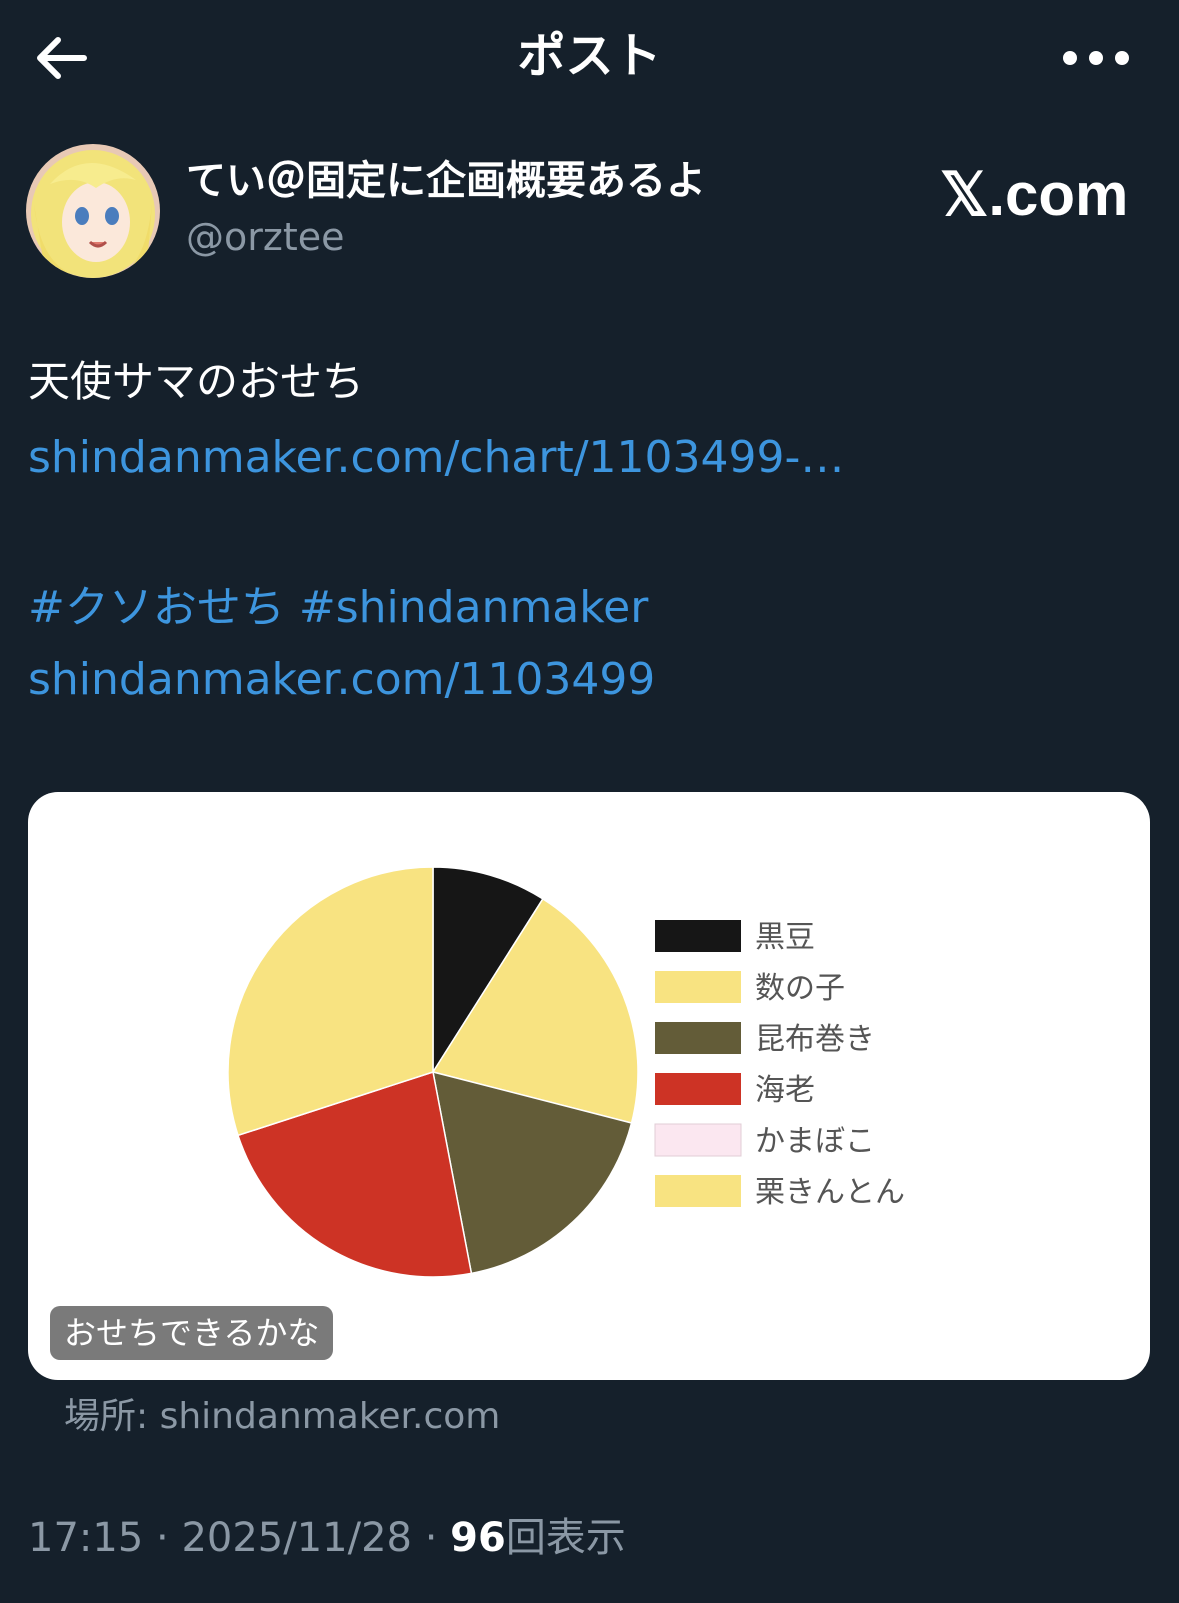  Describe the element at coordinates (566, 1072) in the screenshot. I see `pie-chart: 黒豆数の子昆布巻き海老かまぼこ栗きんとん` at that location.